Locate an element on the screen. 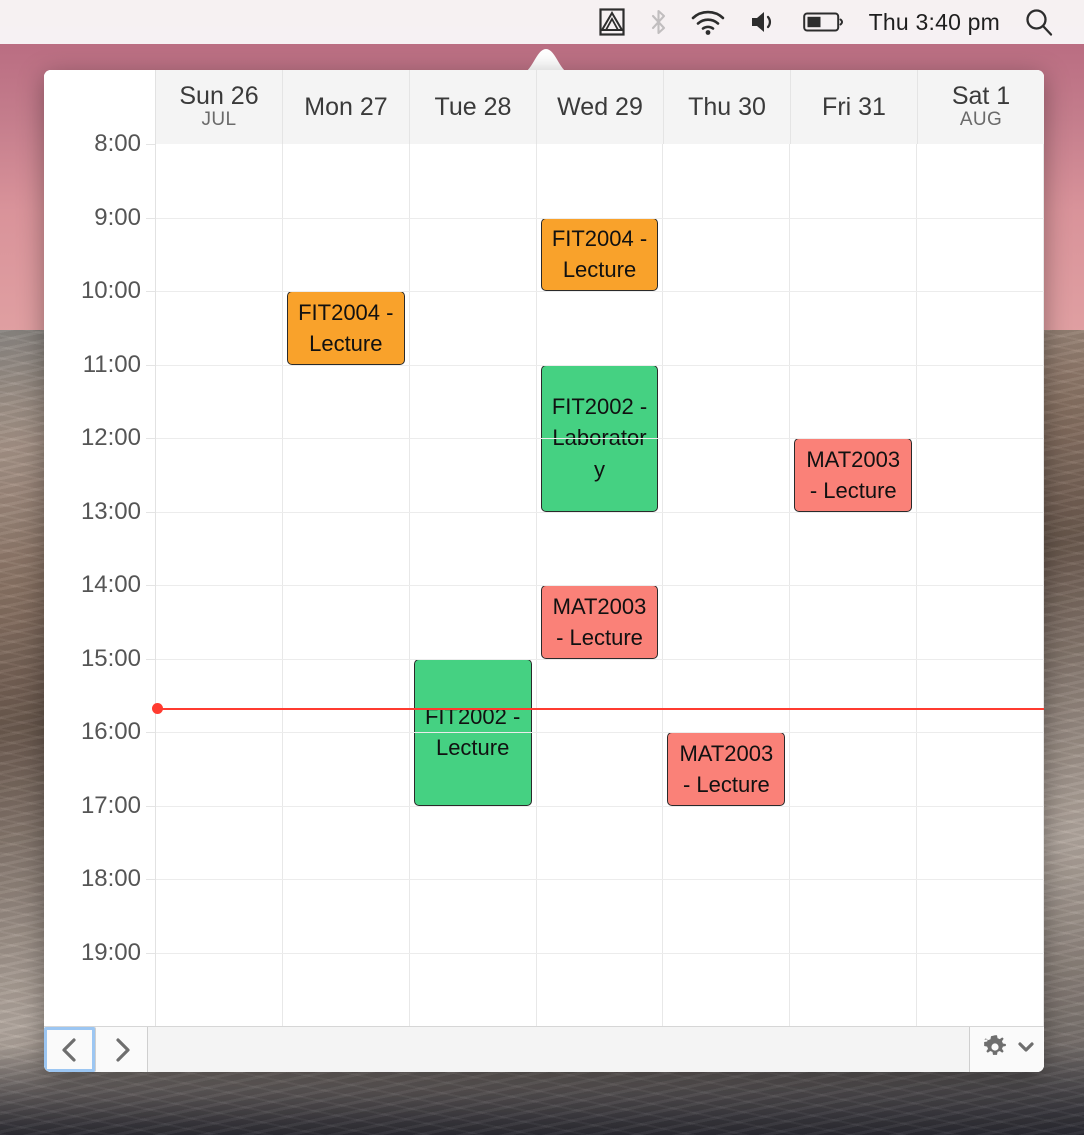 Image resolution: width=1084 pixels, height=1135 pixels. volume-icon is located at coordinates (764, 22).